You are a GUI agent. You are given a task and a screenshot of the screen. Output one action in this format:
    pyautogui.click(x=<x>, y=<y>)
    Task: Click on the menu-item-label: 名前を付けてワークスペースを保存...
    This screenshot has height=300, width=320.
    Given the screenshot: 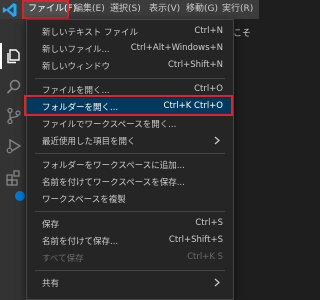 What is the action you would take?
    pyautogui.click(x=113, y=183)
    